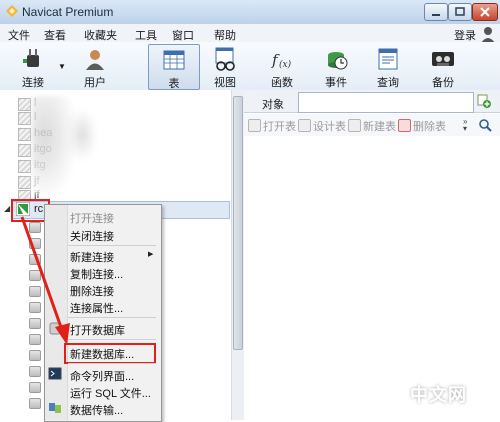 Image resolution: width=500 pixels, height=422 pixels. I want to click on submenu-arrow-icon: ▶, so click(151, 254).